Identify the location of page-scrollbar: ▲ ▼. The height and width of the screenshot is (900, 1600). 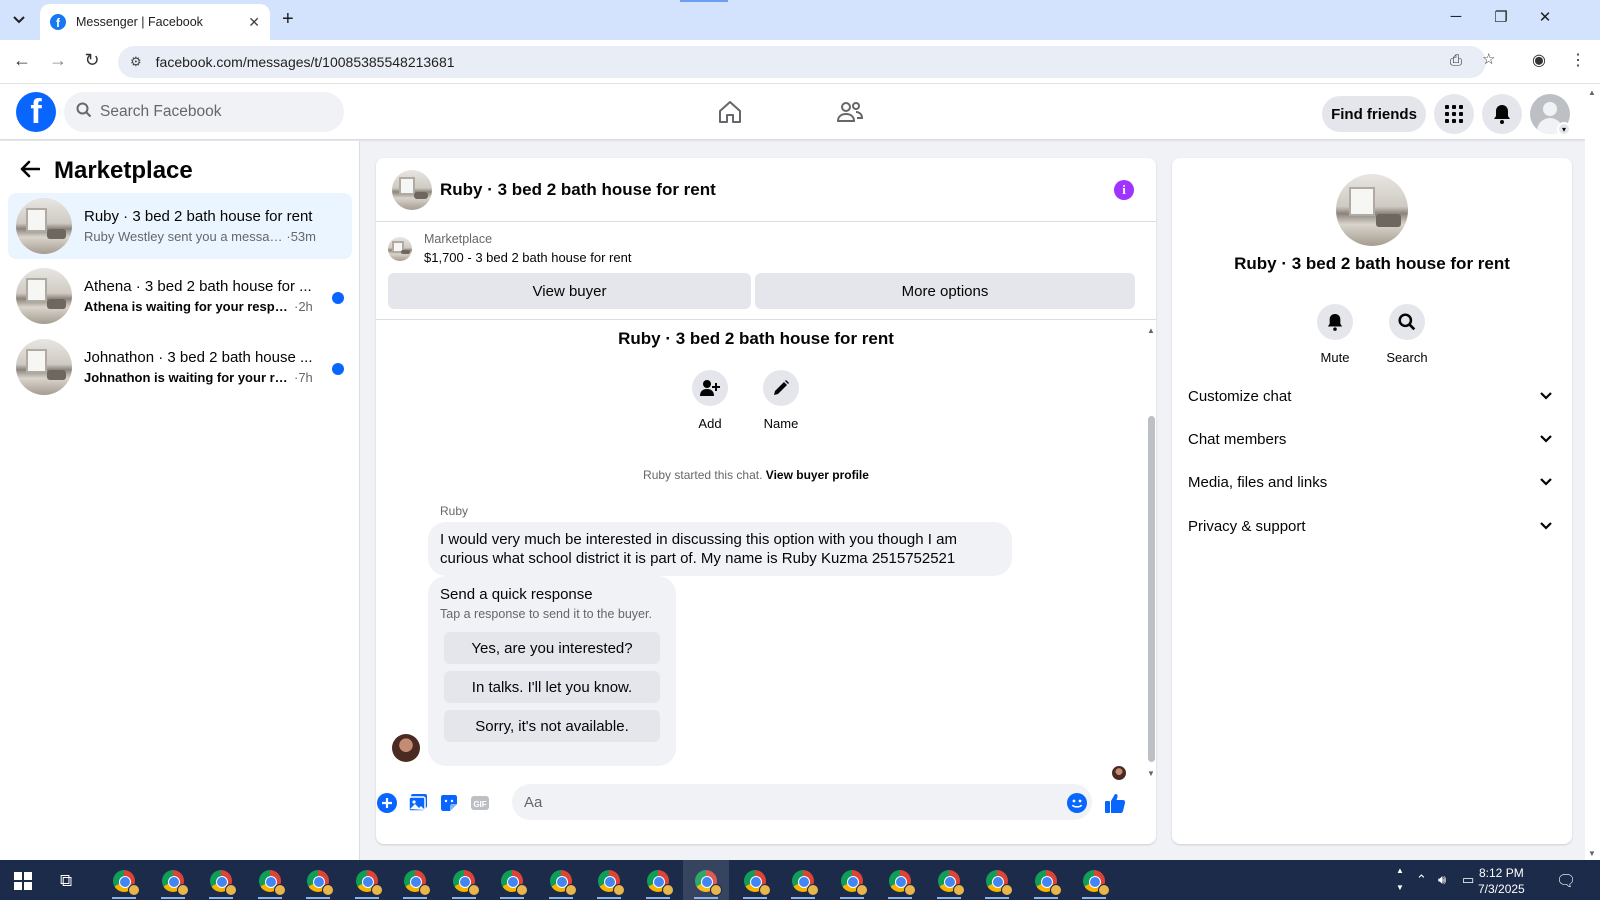
(1592, 472).